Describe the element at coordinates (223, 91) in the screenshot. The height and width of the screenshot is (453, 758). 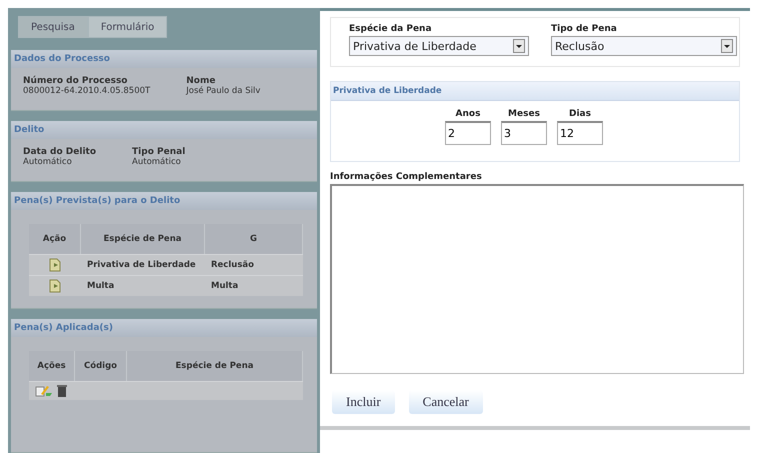
I see `field-value: José Paulo da Silv` at that location.